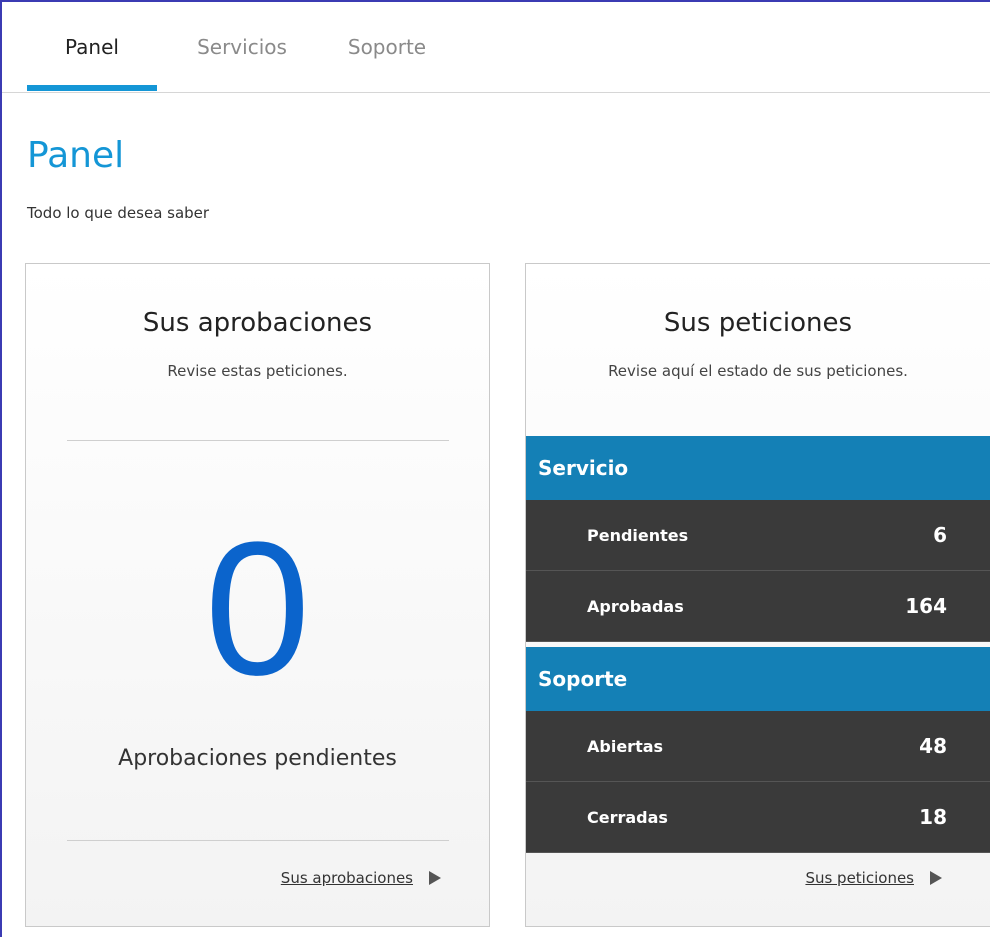 The image size is (990, 937). What do you see at coordinates (242, 47) in the screenshot?
I see `tab-servicios: Servicios` at bounding box center [242, 47].